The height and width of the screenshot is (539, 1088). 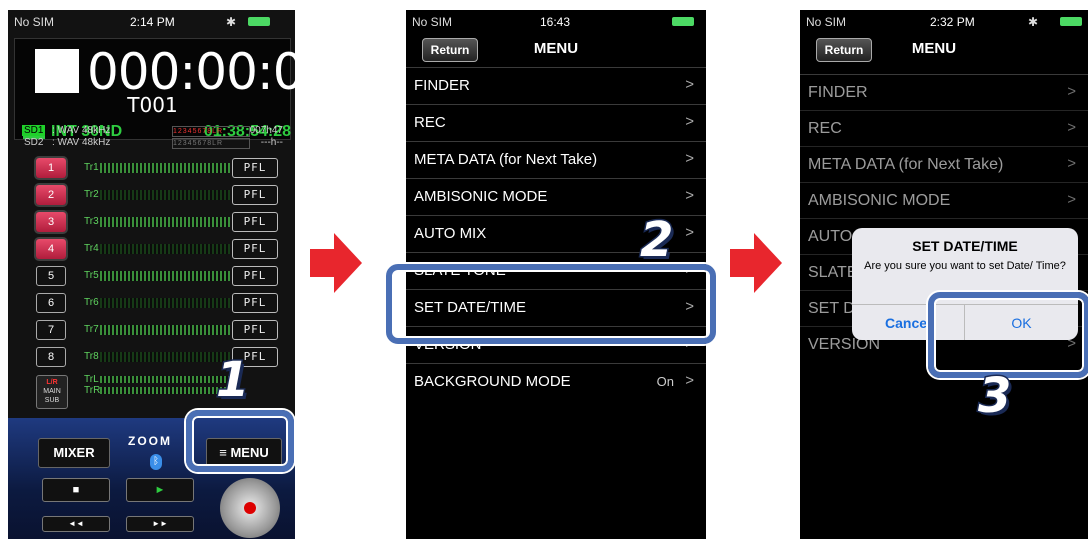 I want to click on track-name: Tr1, so click(x=91, y=167).